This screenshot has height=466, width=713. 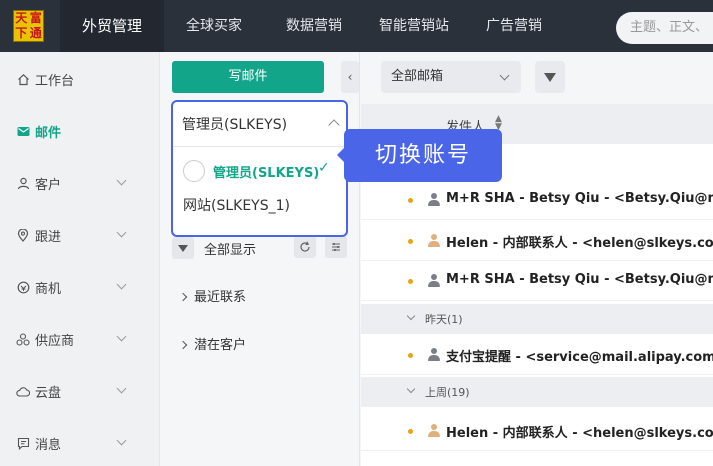 I want to click on location-icon, so click(x=23, y=235).